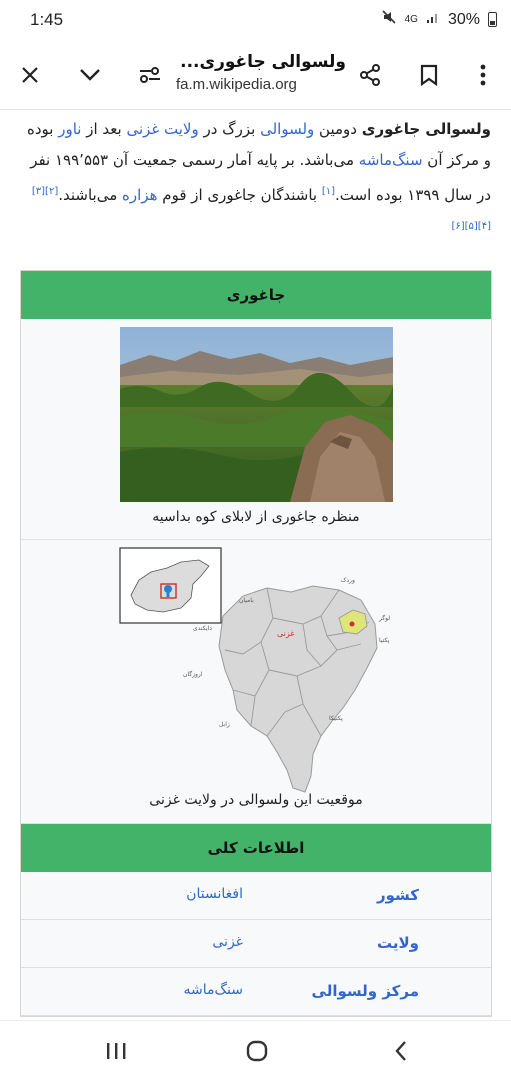 Image resolution: width=511 pixels, height=1080 pixels. Describe the element at coordinates (483, 75) in the screenshot. I see `more-vert-icon` at that location.